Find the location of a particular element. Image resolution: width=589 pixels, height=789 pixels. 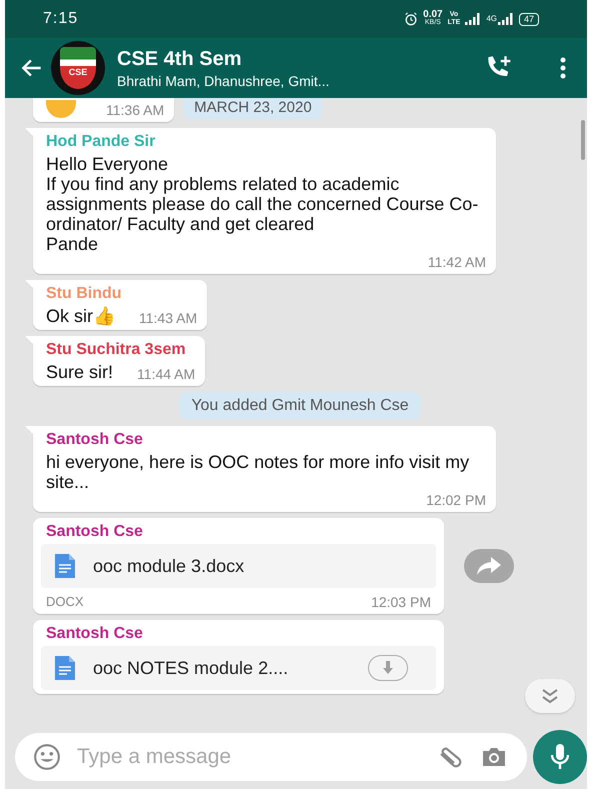

download-icon is located at coordinates (388, 668).